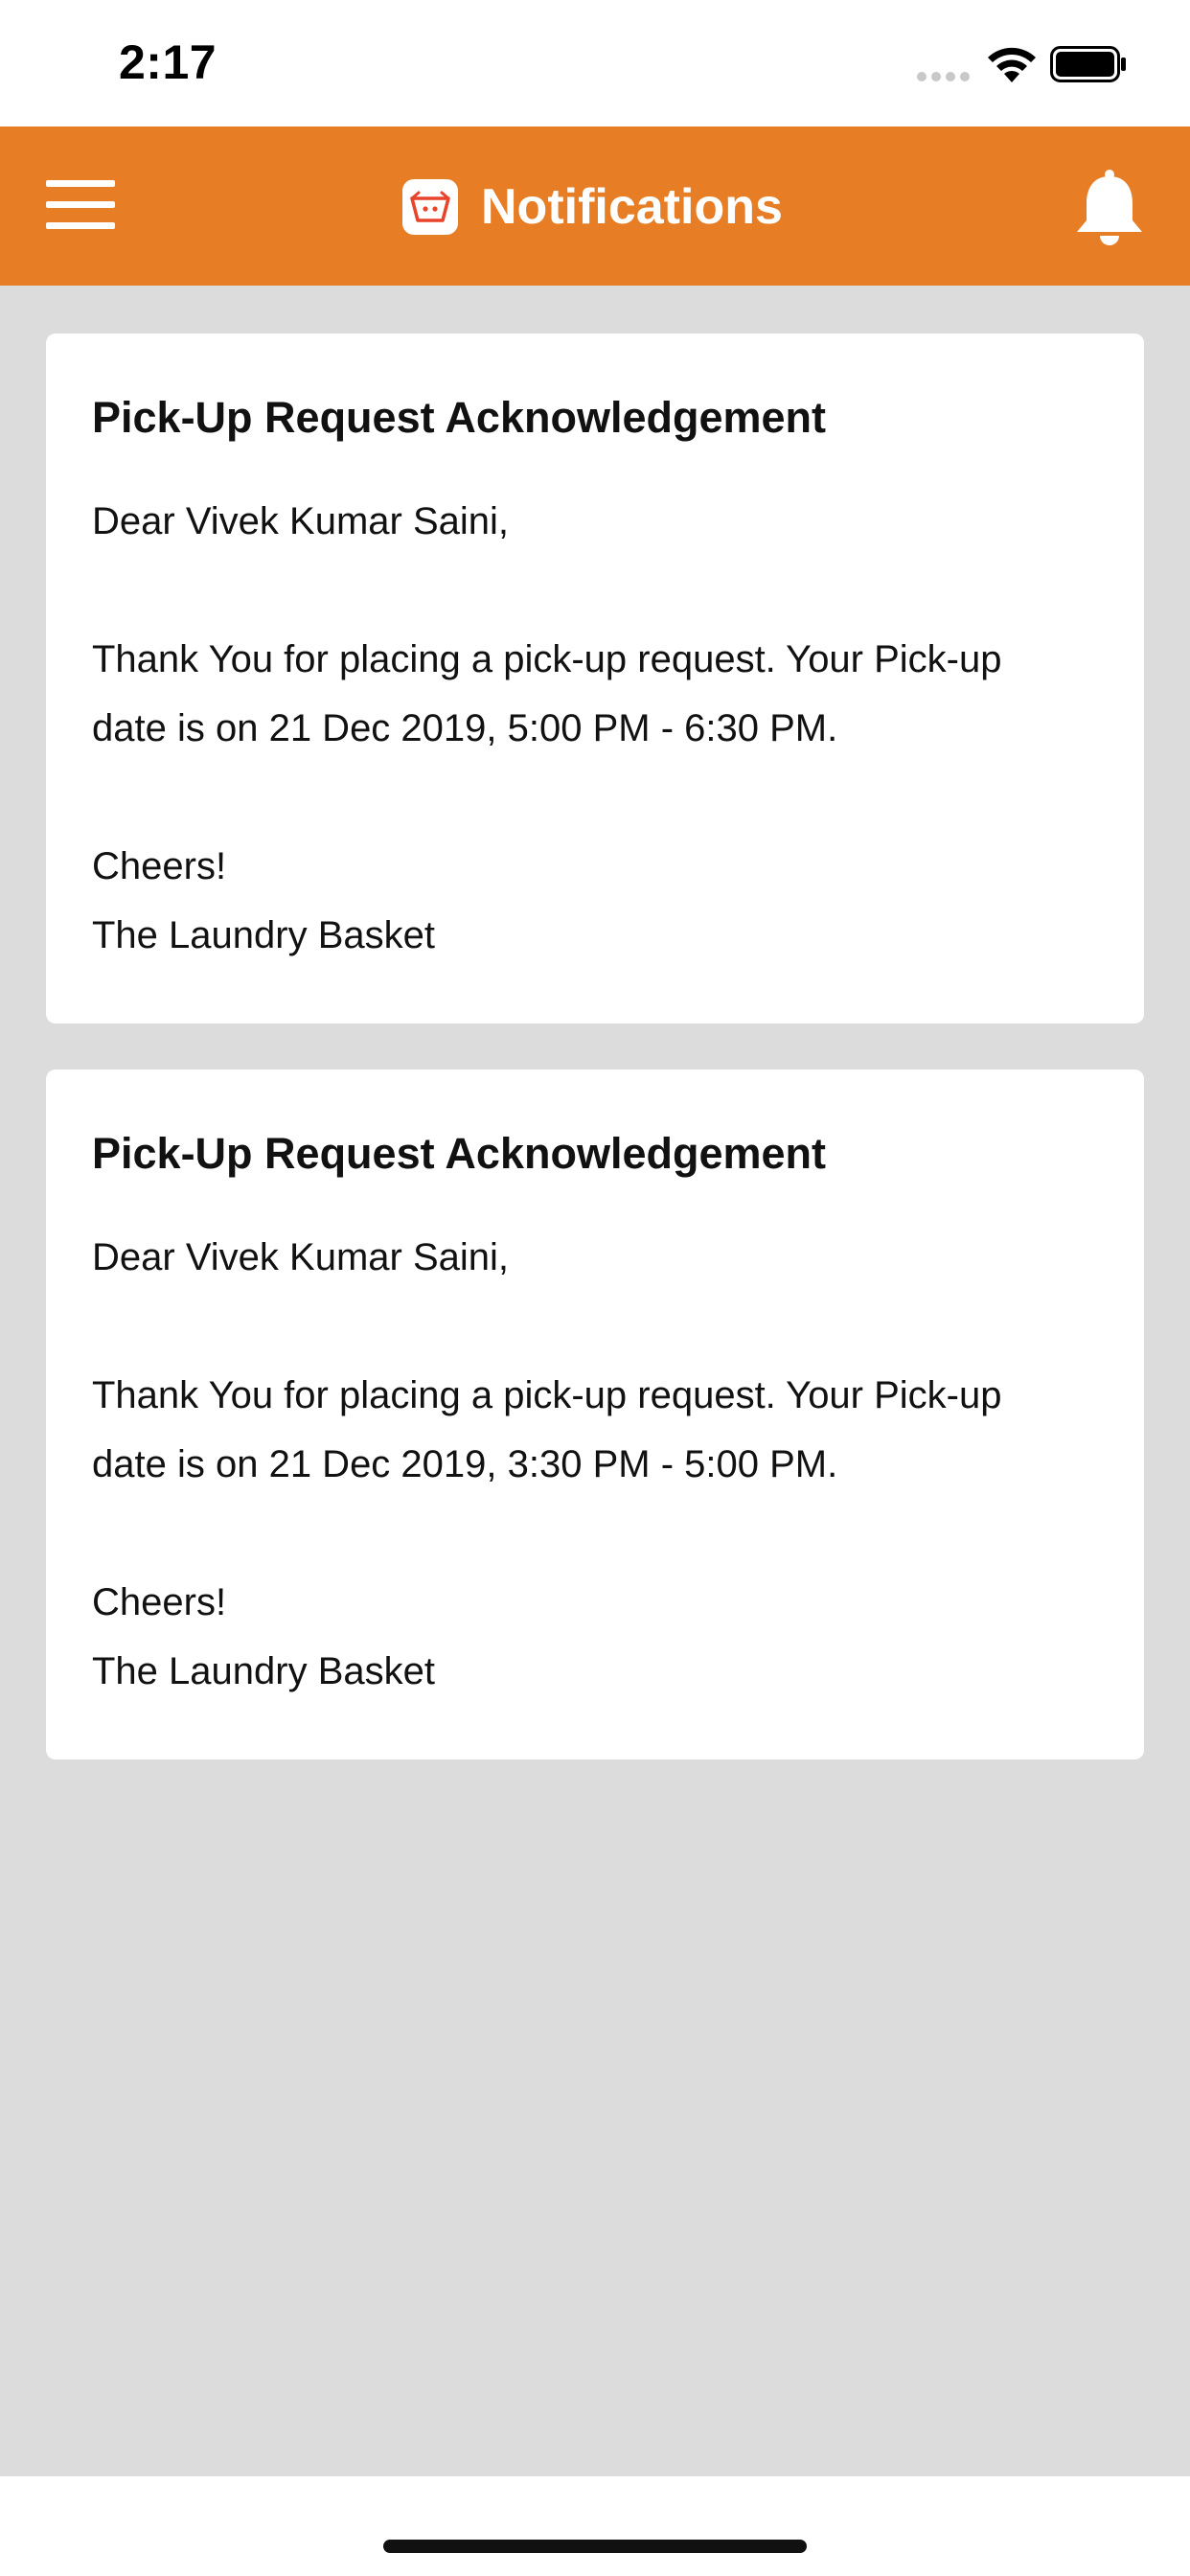 This screenshot has height=2576, width=1190. Describe the element at coordinates (595, 63) in the screenshot. I see `status-bar: 2:17` at that location.